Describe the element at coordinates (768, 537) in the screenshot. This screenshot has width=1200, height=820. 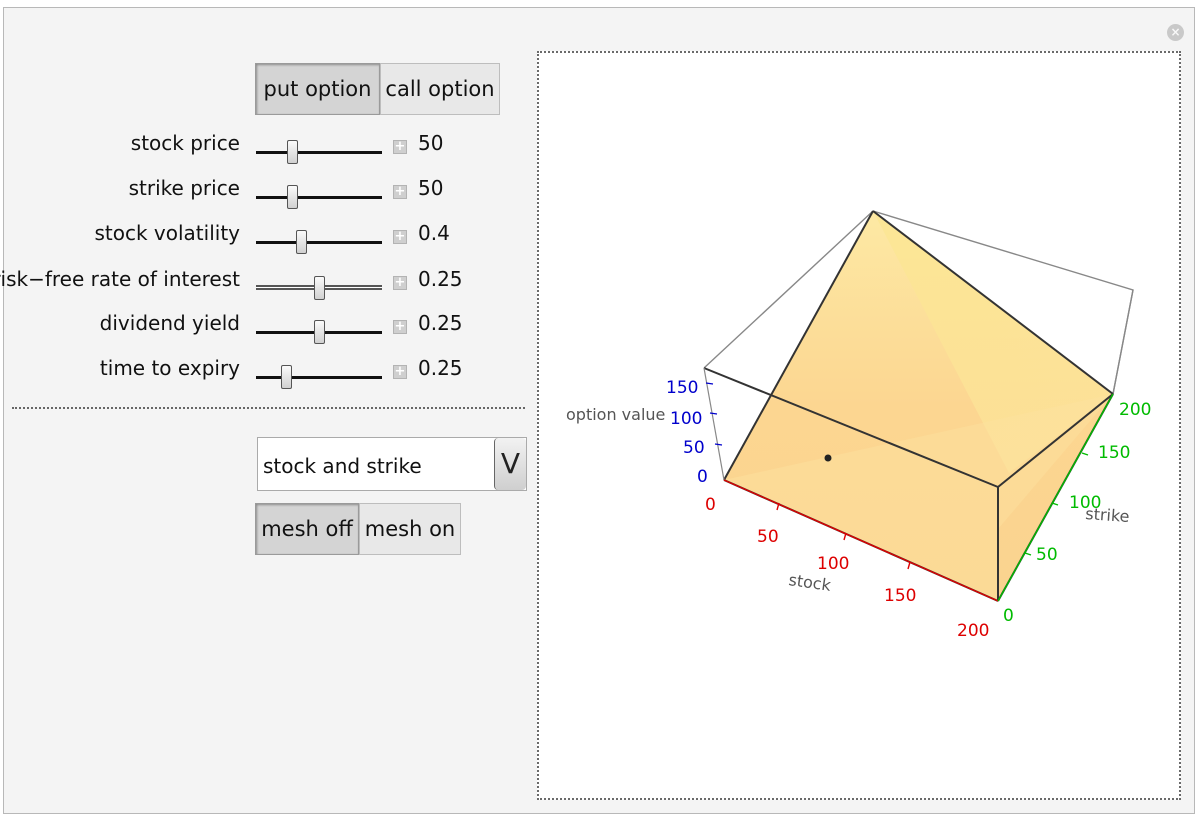
I see `x-tick-label: 50` at that location.